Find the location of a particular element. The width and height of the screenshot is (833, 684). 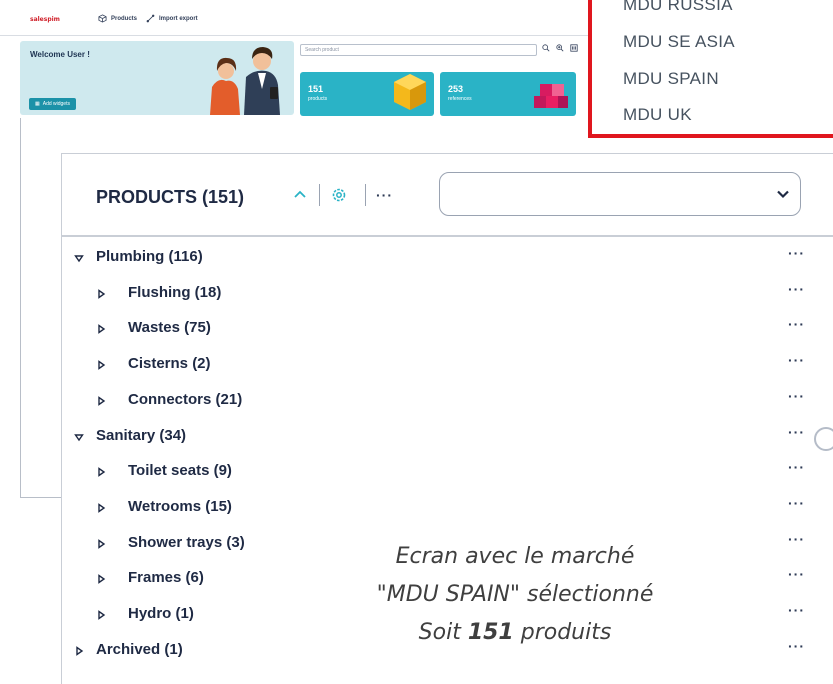

search-tools is located at coordinates (560, 48).